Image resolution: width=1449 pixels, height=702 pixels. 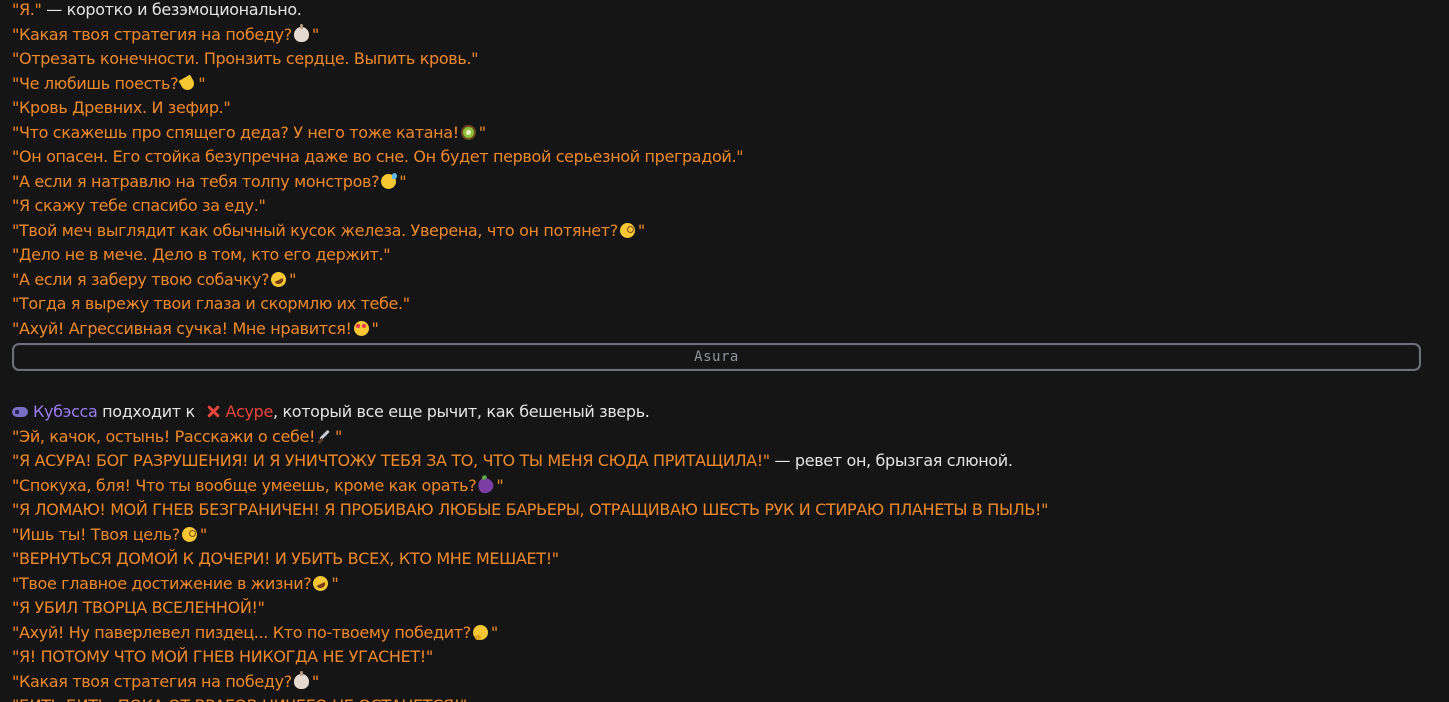 I want to click on divider-label: Asura, so click(x=716, y=357).